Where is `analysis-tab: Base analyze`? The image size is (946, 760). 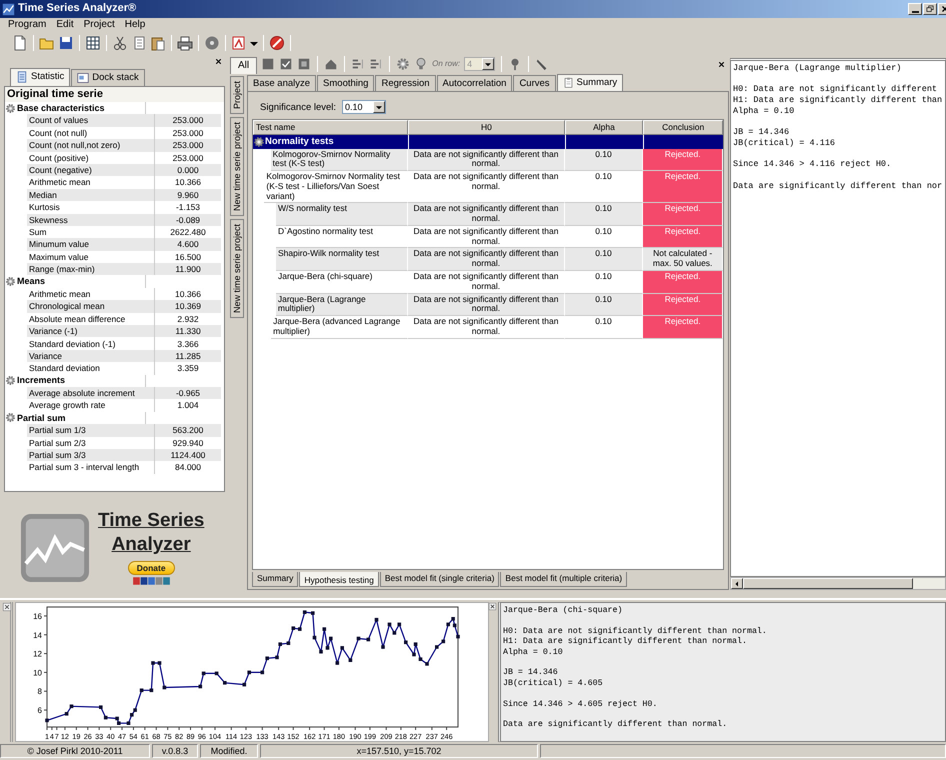
analysis-tab: Base analyze is located at coordinates (281, 83).